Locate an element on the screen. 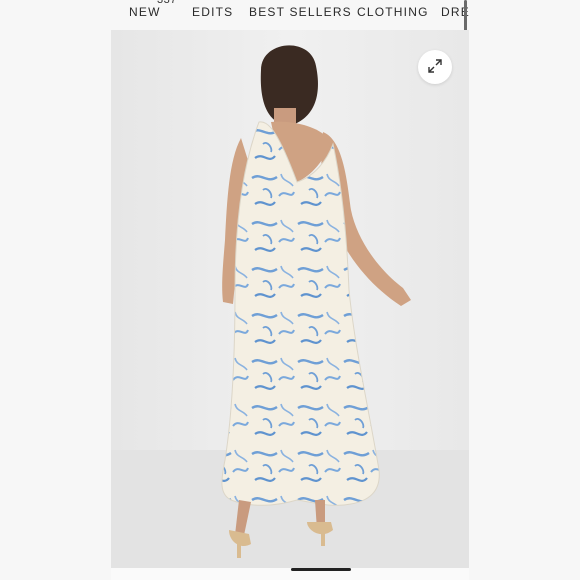  expand-arrows-icon is located at coordinates (435, 67).